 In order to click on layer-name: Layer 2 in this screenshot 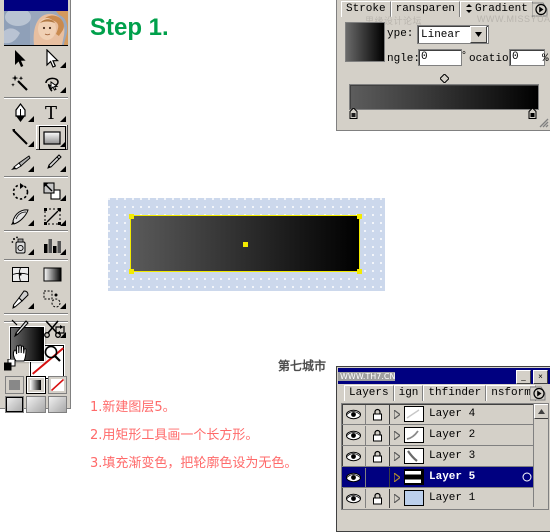, I will do `click(479, 435)`.